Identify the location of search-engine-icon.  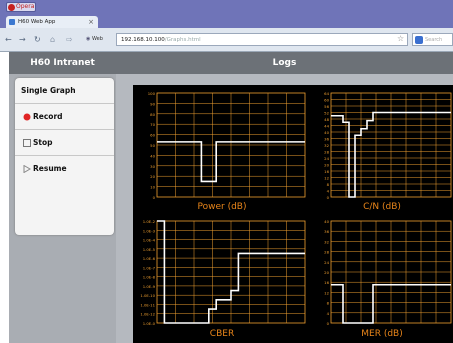
(419, 40).